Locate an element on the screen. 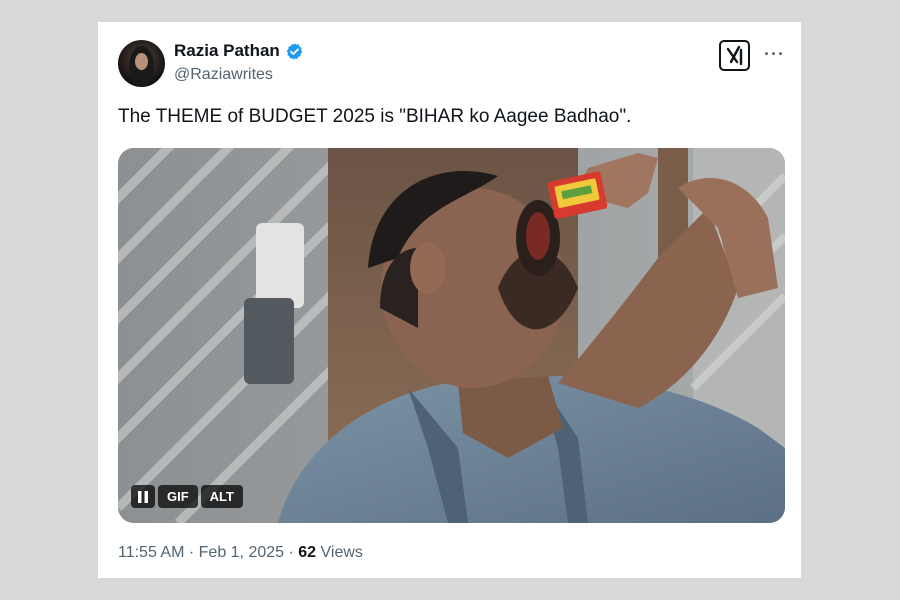 This screenshot has width=900, height=600. gif-badge: GIF is located at coordinates (178, 496).